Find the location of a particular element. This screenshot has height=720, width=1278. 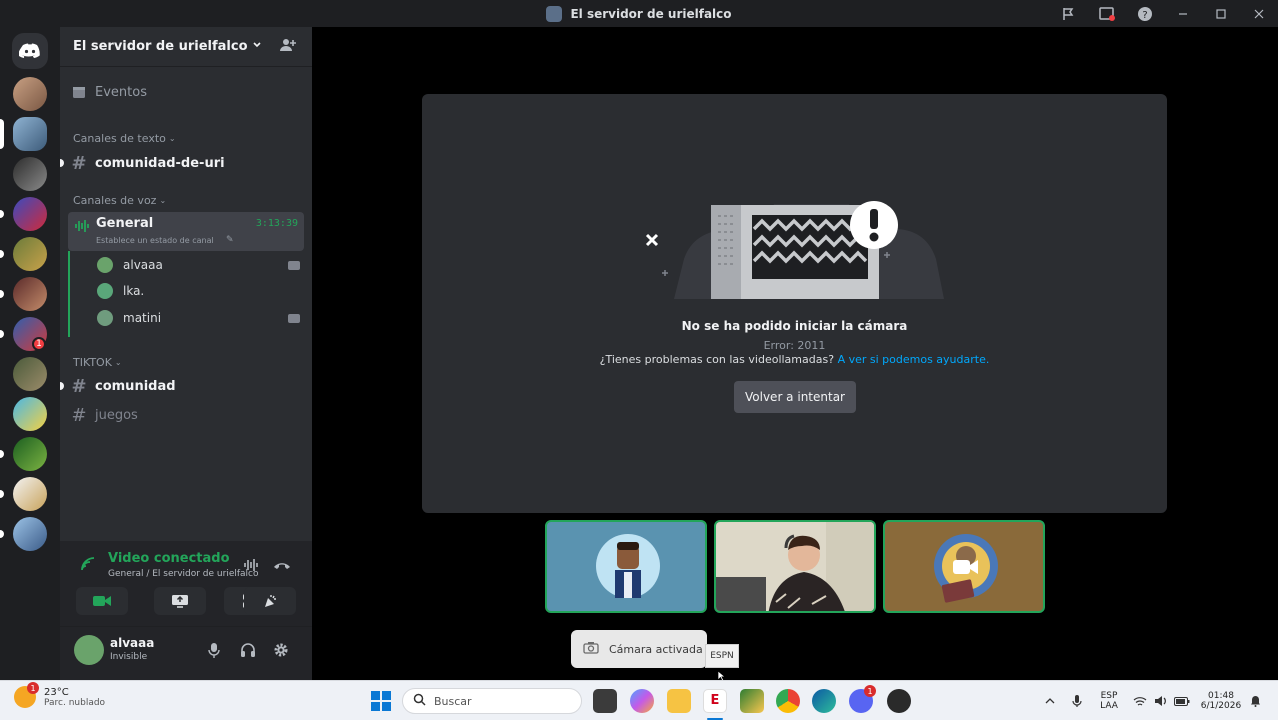

edge-icon is located at coordinates (824, 701).